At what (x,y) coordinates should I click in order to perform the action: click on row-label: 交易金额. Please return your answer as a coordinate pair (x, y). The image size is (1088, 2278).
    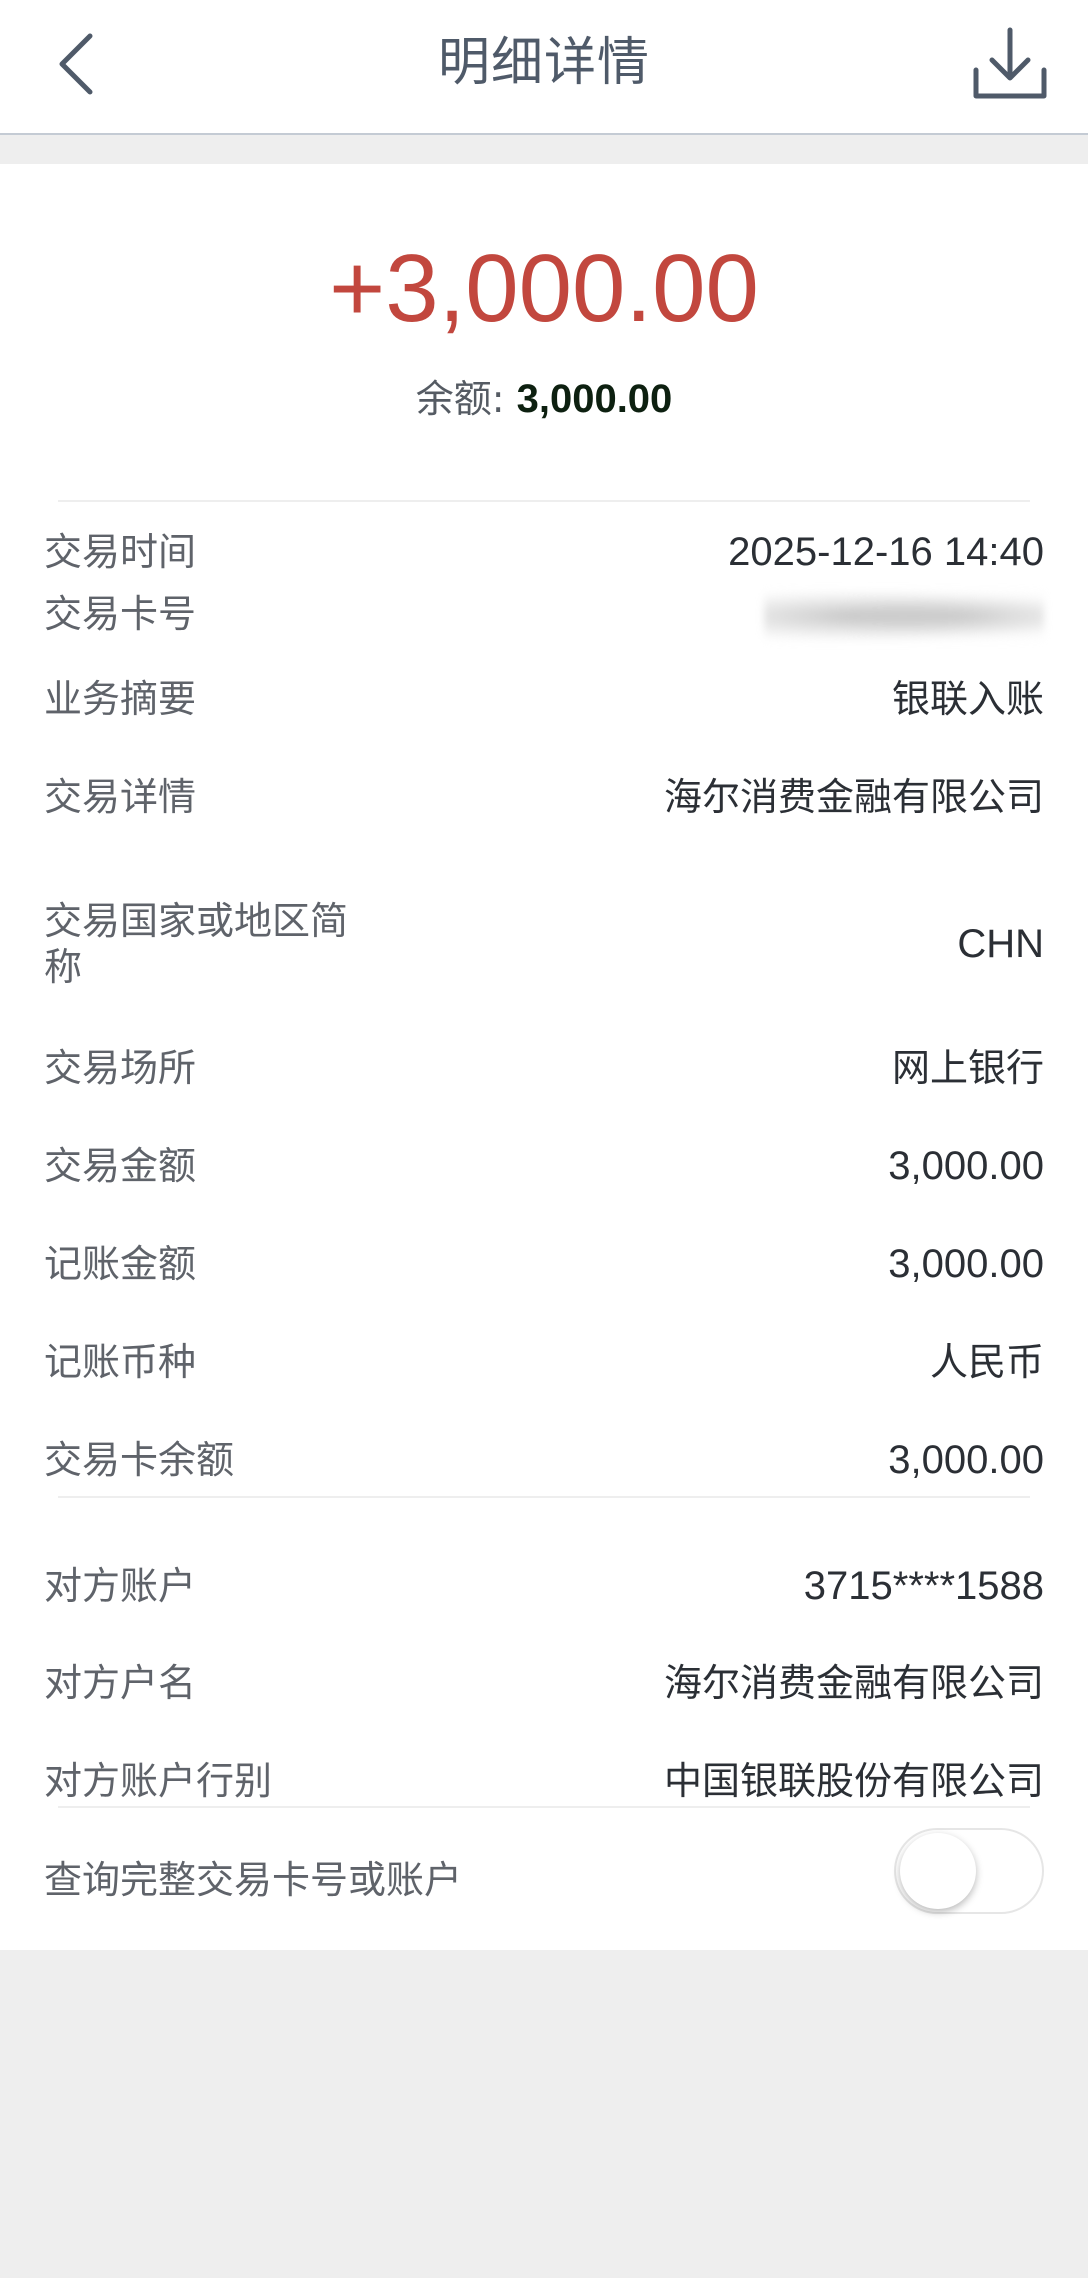
    Looking at the image, I should click on (120, 1166).